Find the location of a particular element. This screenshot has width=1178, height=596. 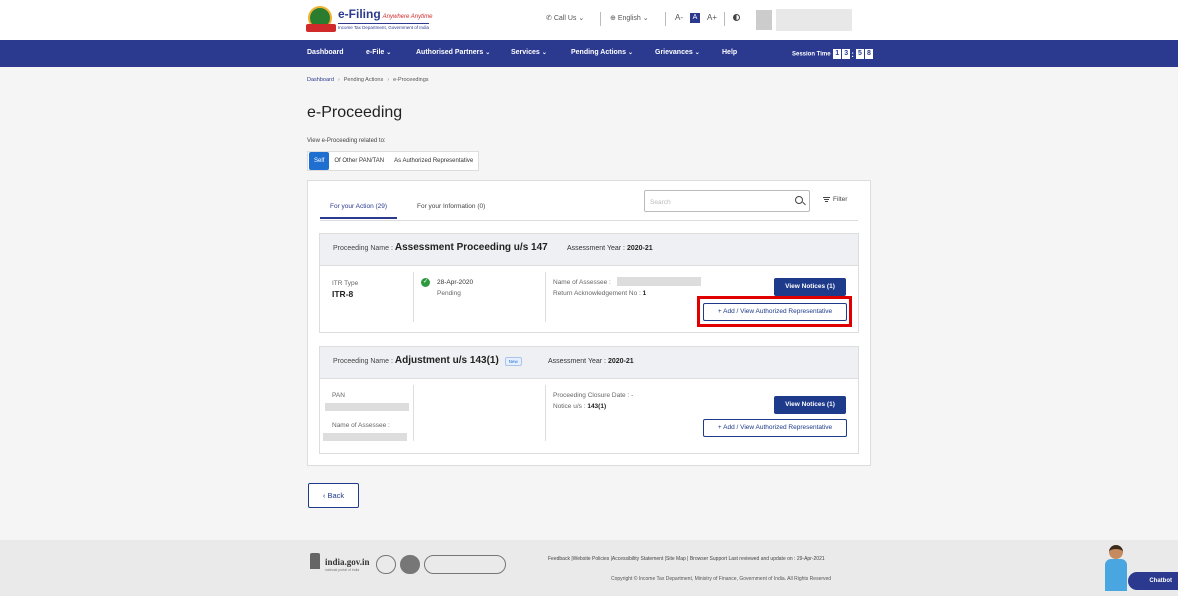

ribbon-icon is located at coordinates (321, 28).